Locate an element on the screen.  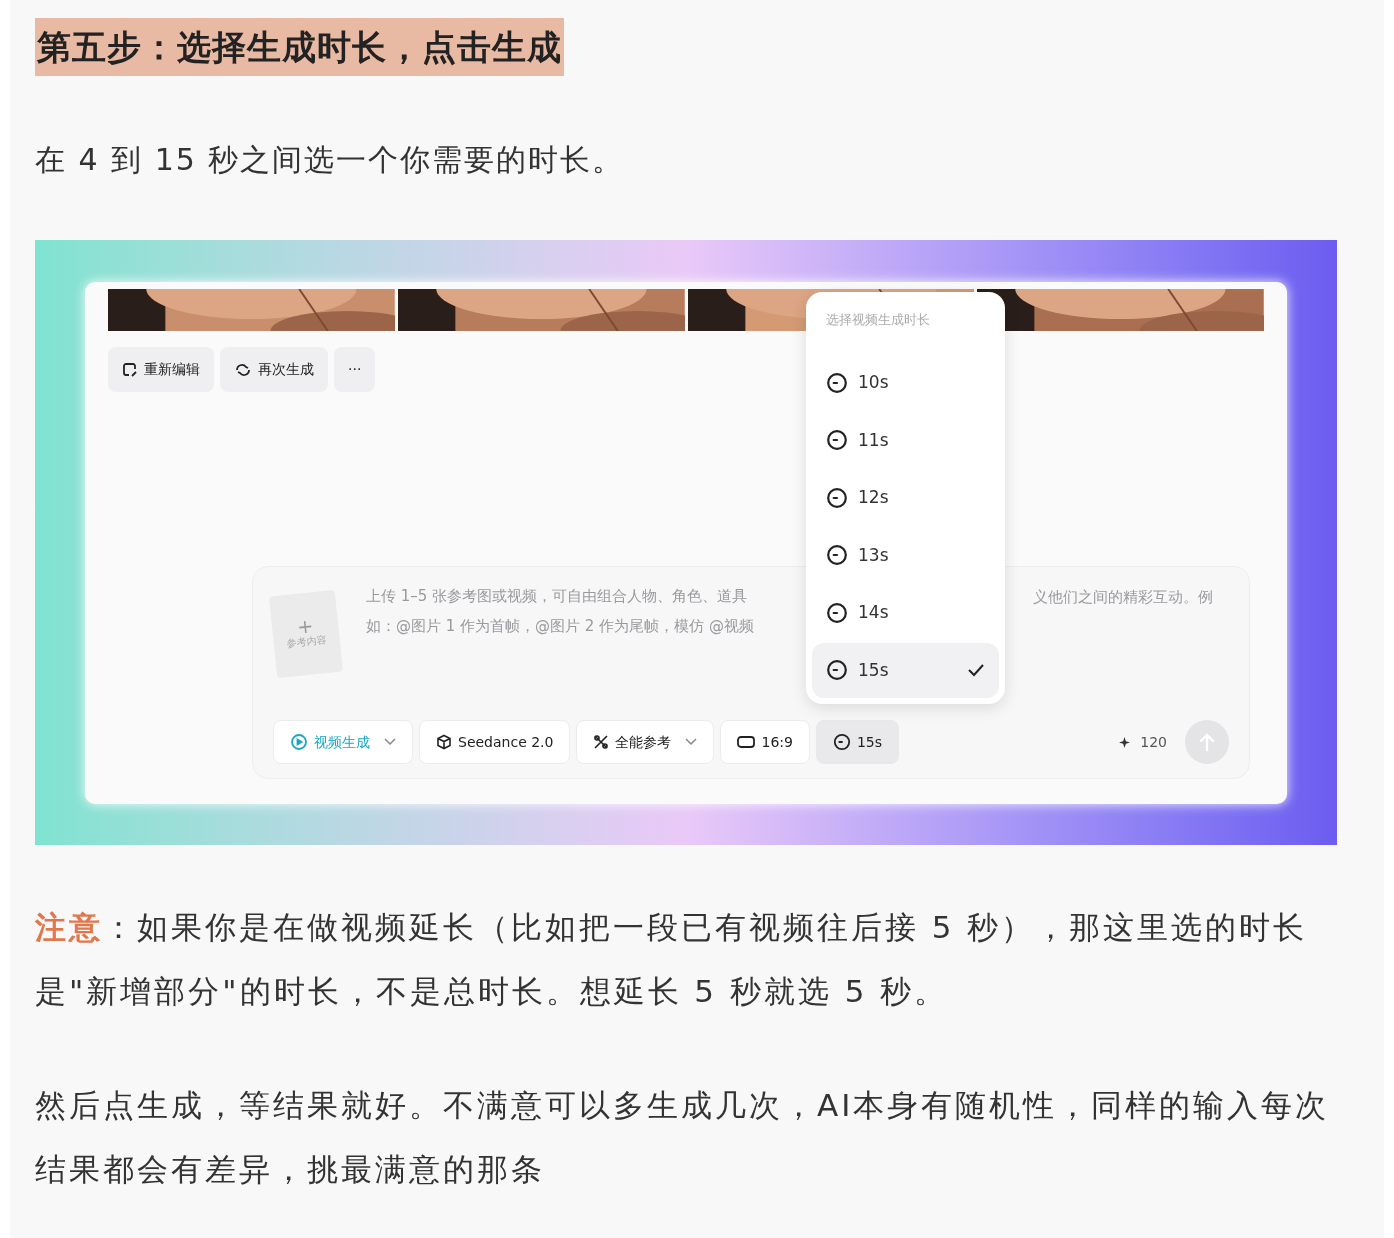
arrow-up-icon is located at coordinates (1207, 742).